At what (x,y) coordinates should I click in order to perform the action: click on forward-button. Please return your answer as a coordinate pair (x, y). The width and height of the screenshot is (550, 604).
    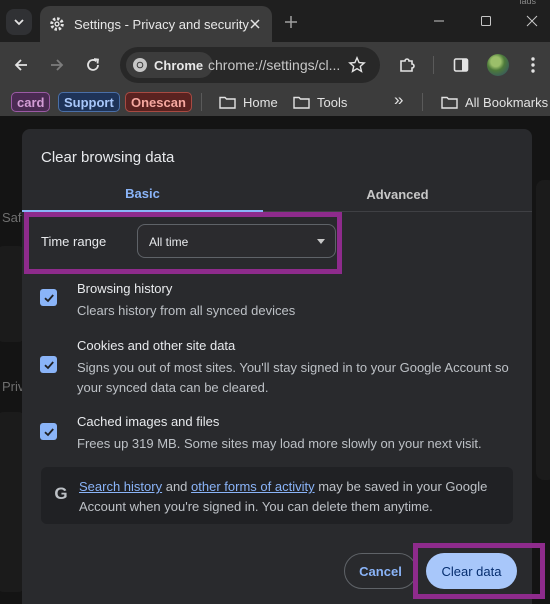
    Looking at the image, I should click on (57, 65).